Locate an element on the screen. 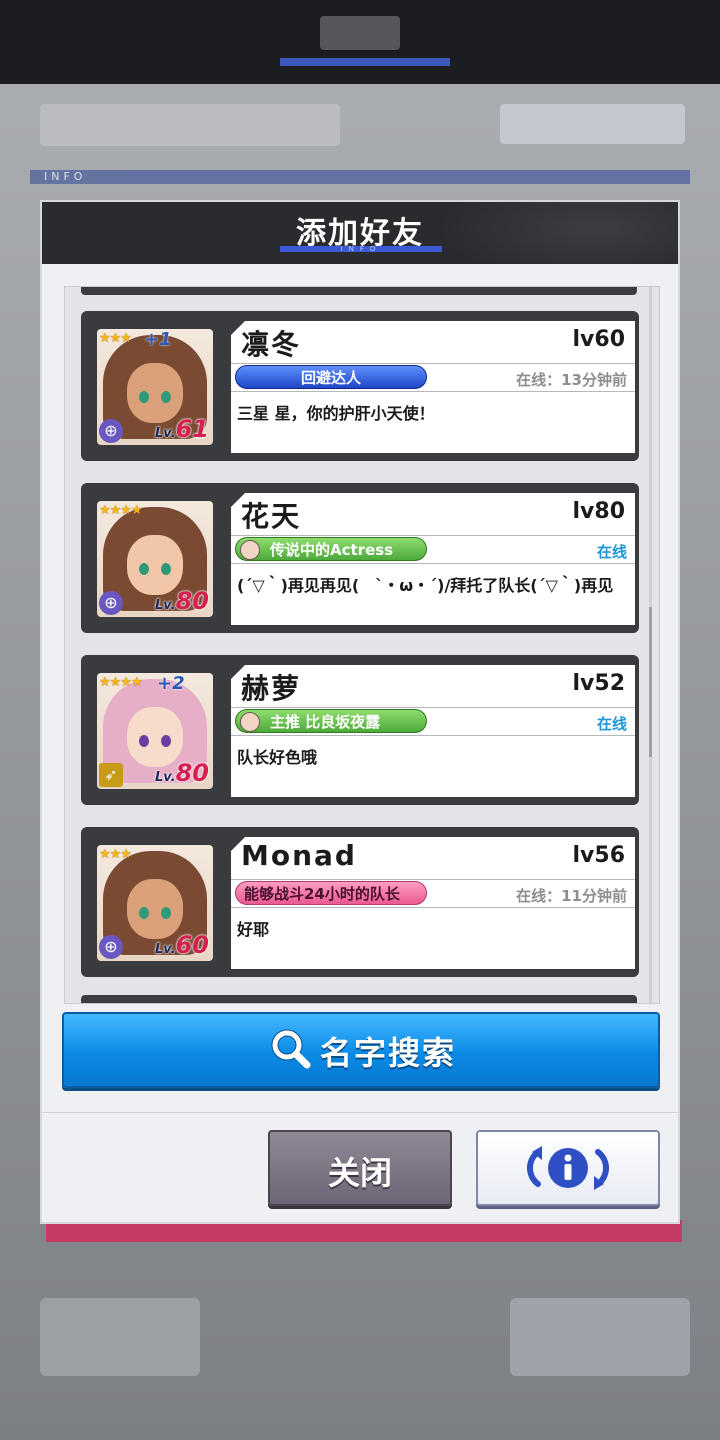  online-status: 在线：11分钟前 is located at coordinates (571, 896).